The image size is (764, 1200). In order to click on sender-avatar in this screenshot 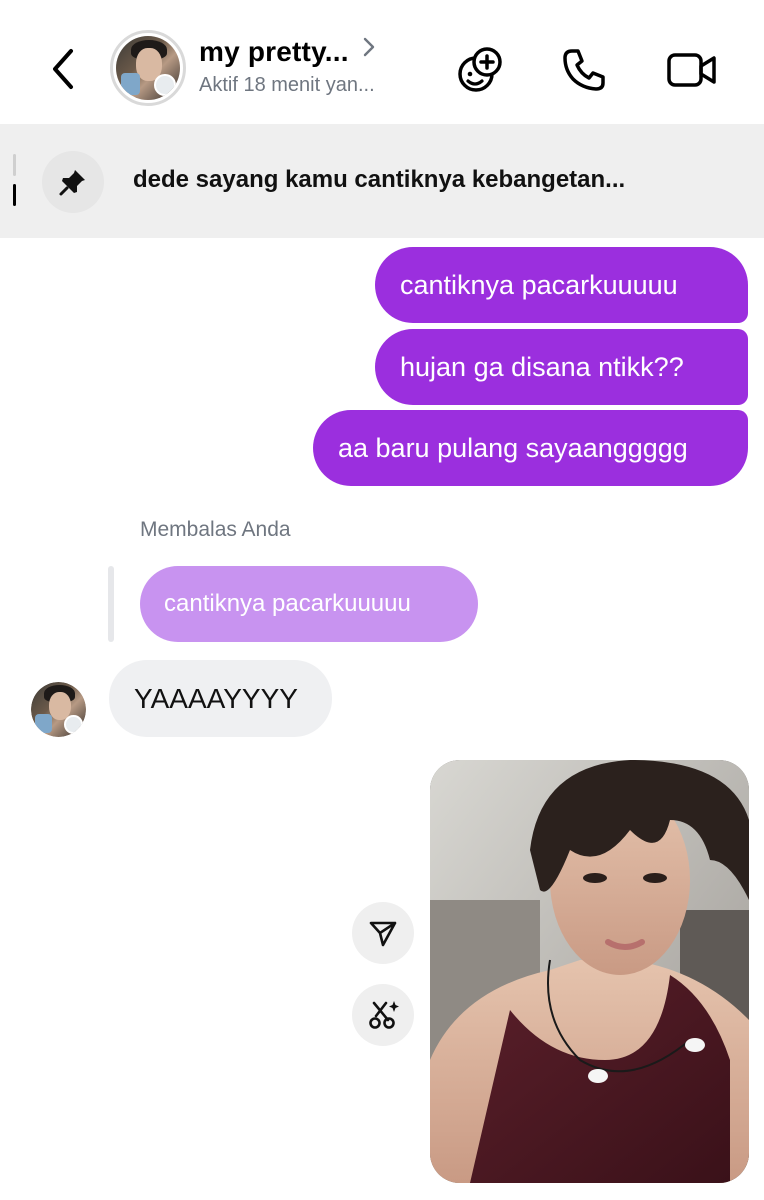, I will do `click(58, 709)`.